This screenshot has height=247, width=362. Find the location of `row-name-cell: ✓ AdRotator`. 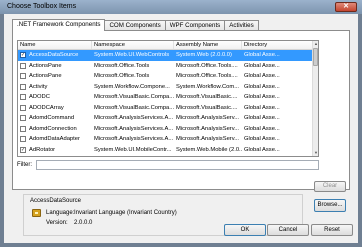

row-name-cell: ✓ AdRotator is located at coordinates (55, 149).